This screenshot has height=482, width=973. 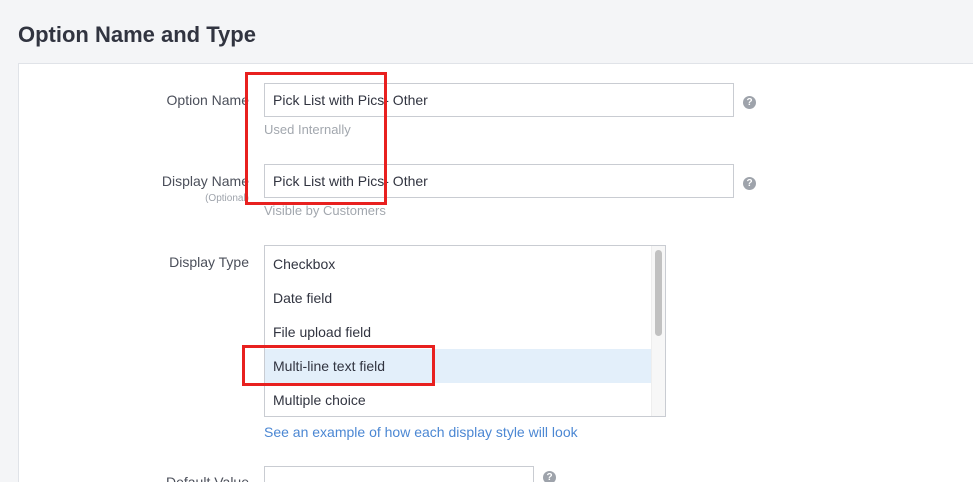 I want to click on display-name-label: Display Name, so click(x=205, y=181).